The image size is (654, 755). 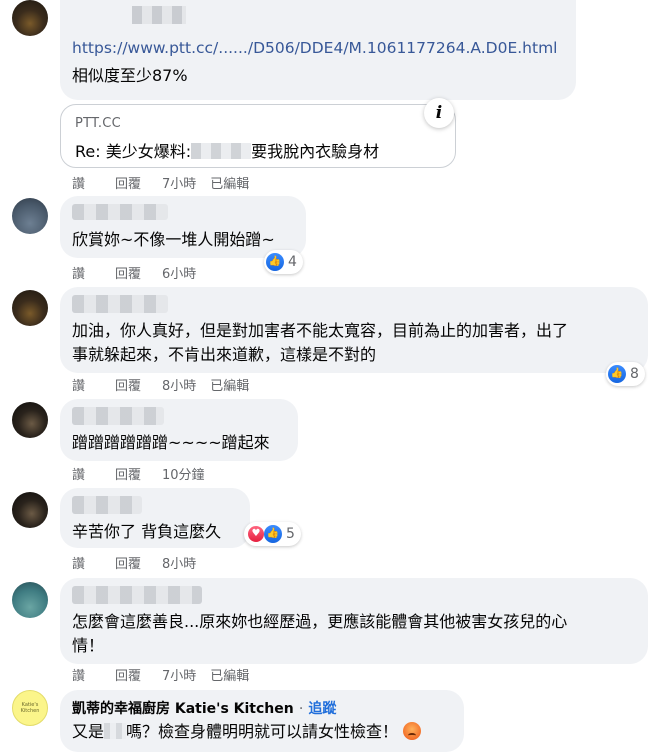 What do you see at coordinates (320, 621) in the screenshot?
I see `comment-text-line1: 怎麼會這麼善良...原來妳也經歷過，更應該能體會其他被害女孩兒的心` at bounding box center [320, 621].